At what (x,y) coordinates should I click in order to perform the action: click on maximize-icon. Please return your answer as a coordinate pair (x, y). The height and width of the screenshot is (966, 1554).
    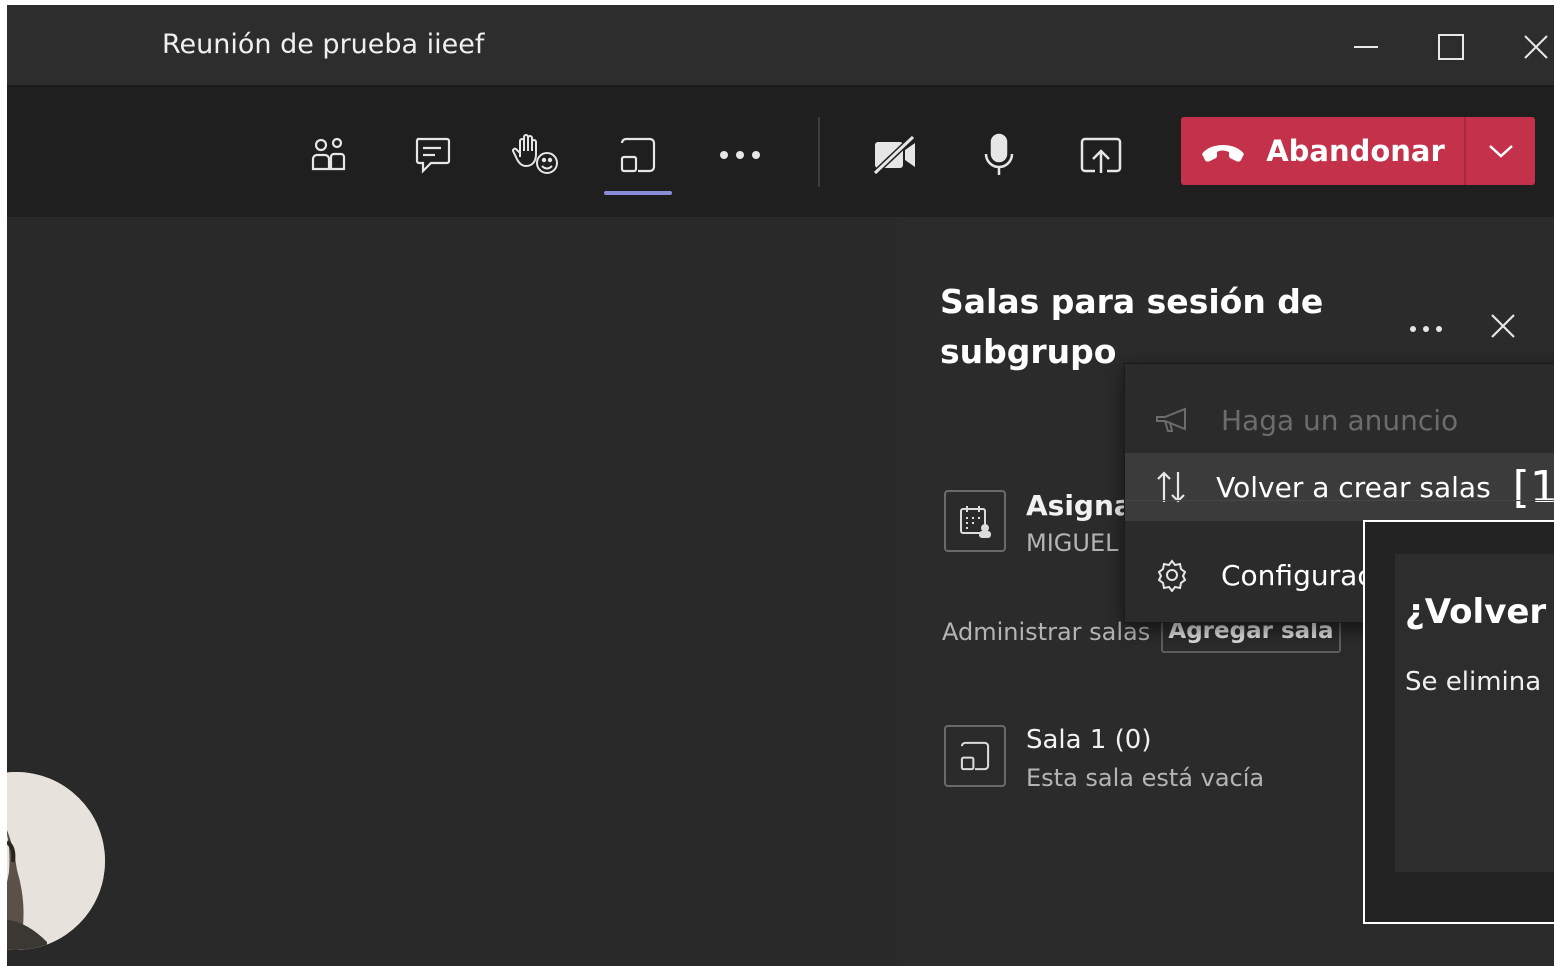
    Looking at the image, I should click on (1451, 47).